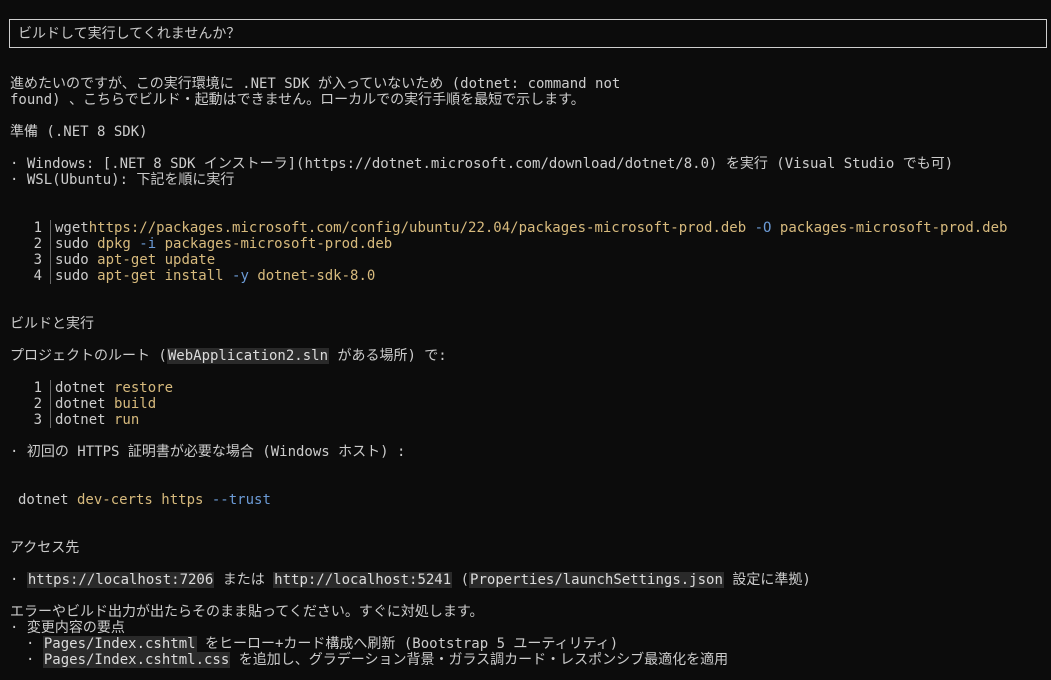  Describe the element at coordinates (122, 420) in the screenshot. I see `command-argument: run` at that location.